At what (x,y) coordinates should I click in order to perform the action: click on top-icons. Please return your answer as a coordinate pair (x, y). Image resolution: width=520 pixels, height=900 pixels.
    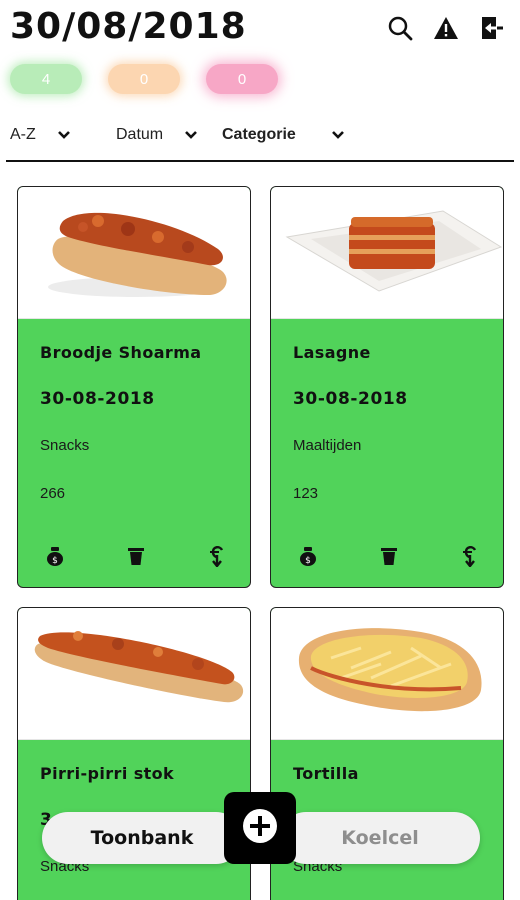
    Looking at the image, I should click on (446, 28).